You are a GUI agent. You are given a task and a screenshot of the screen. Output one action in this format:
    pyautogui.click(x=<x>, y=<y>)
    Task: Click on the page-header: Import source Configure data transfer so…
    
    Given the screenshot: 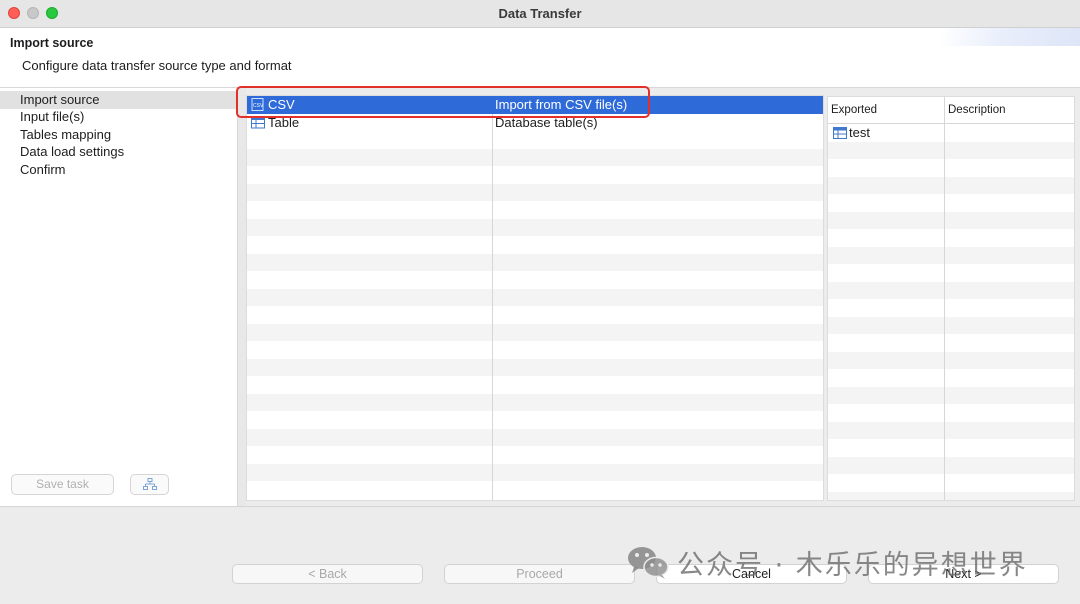 What is the action you would take?
    pyautogui.click(x=540, y=58)
    